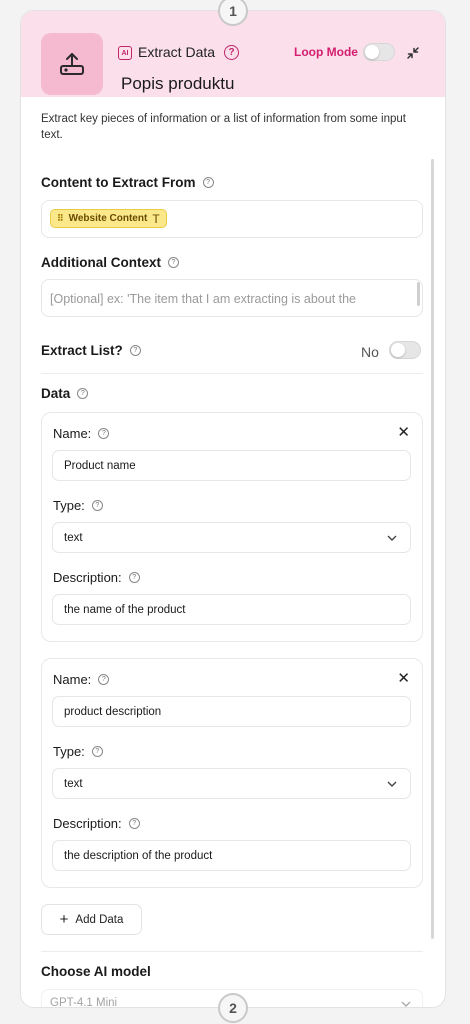 This screenshot has width=470, height=1024. What do you see at coordinates (65, 393) in the screenshot?
I see `data-section-label: Data?` at bounding box center [65, 393].